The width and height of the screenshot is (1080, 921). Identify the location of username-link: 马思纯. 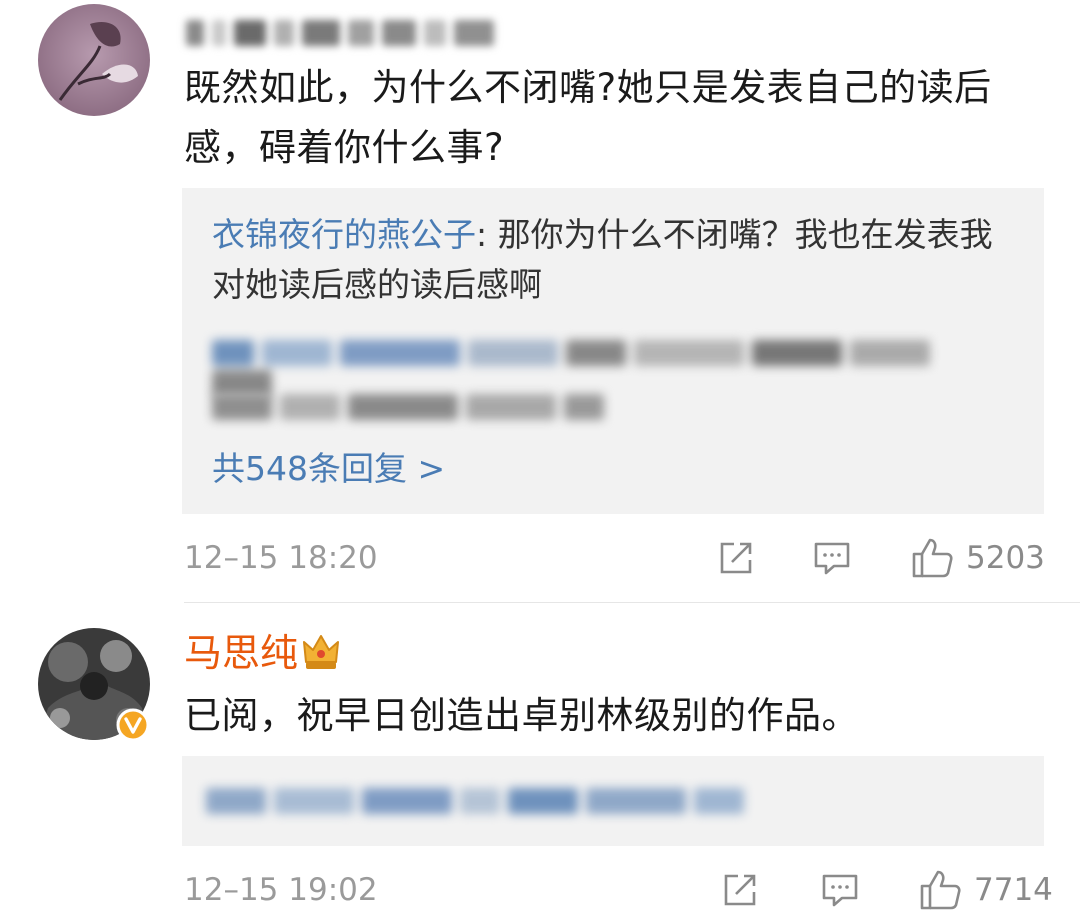
(241, 653).